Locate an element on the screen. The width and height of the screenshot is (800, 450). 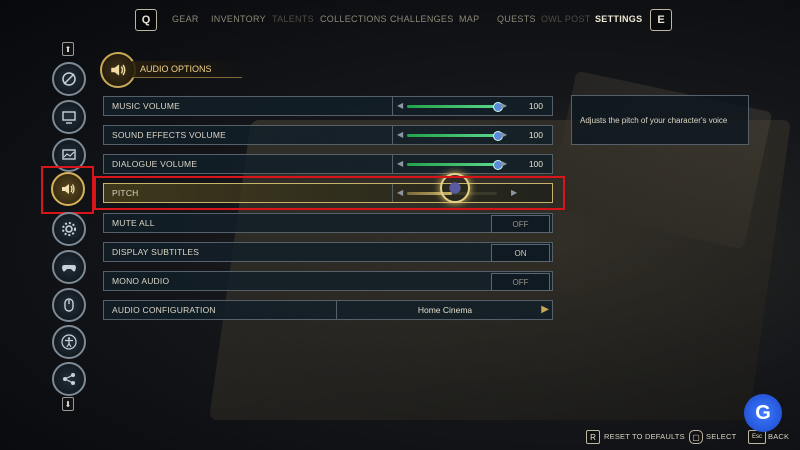
mute-all-toggle: OFF is located at coordinates (520, 224).